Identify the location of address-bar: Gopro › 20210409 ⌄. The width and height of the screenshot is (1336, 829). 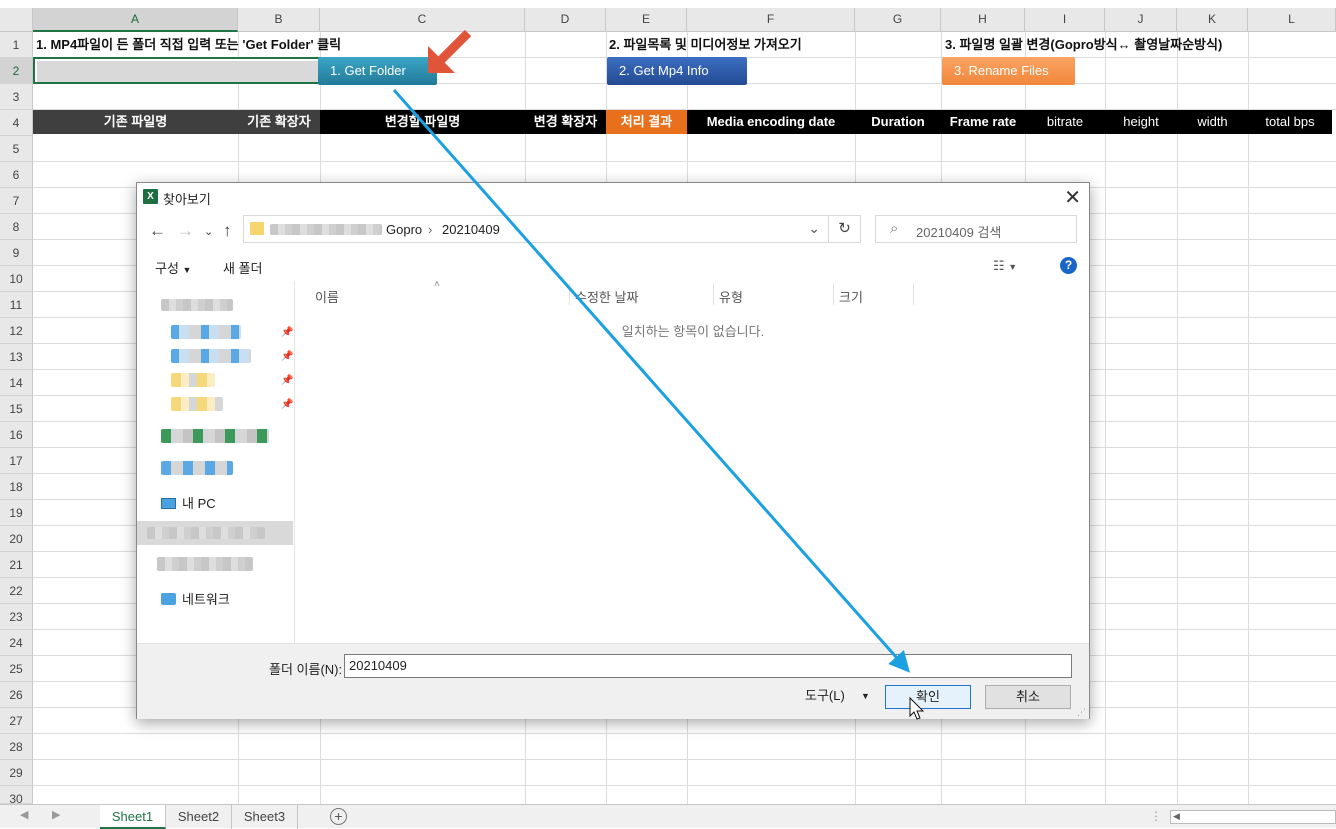
(536, 229).